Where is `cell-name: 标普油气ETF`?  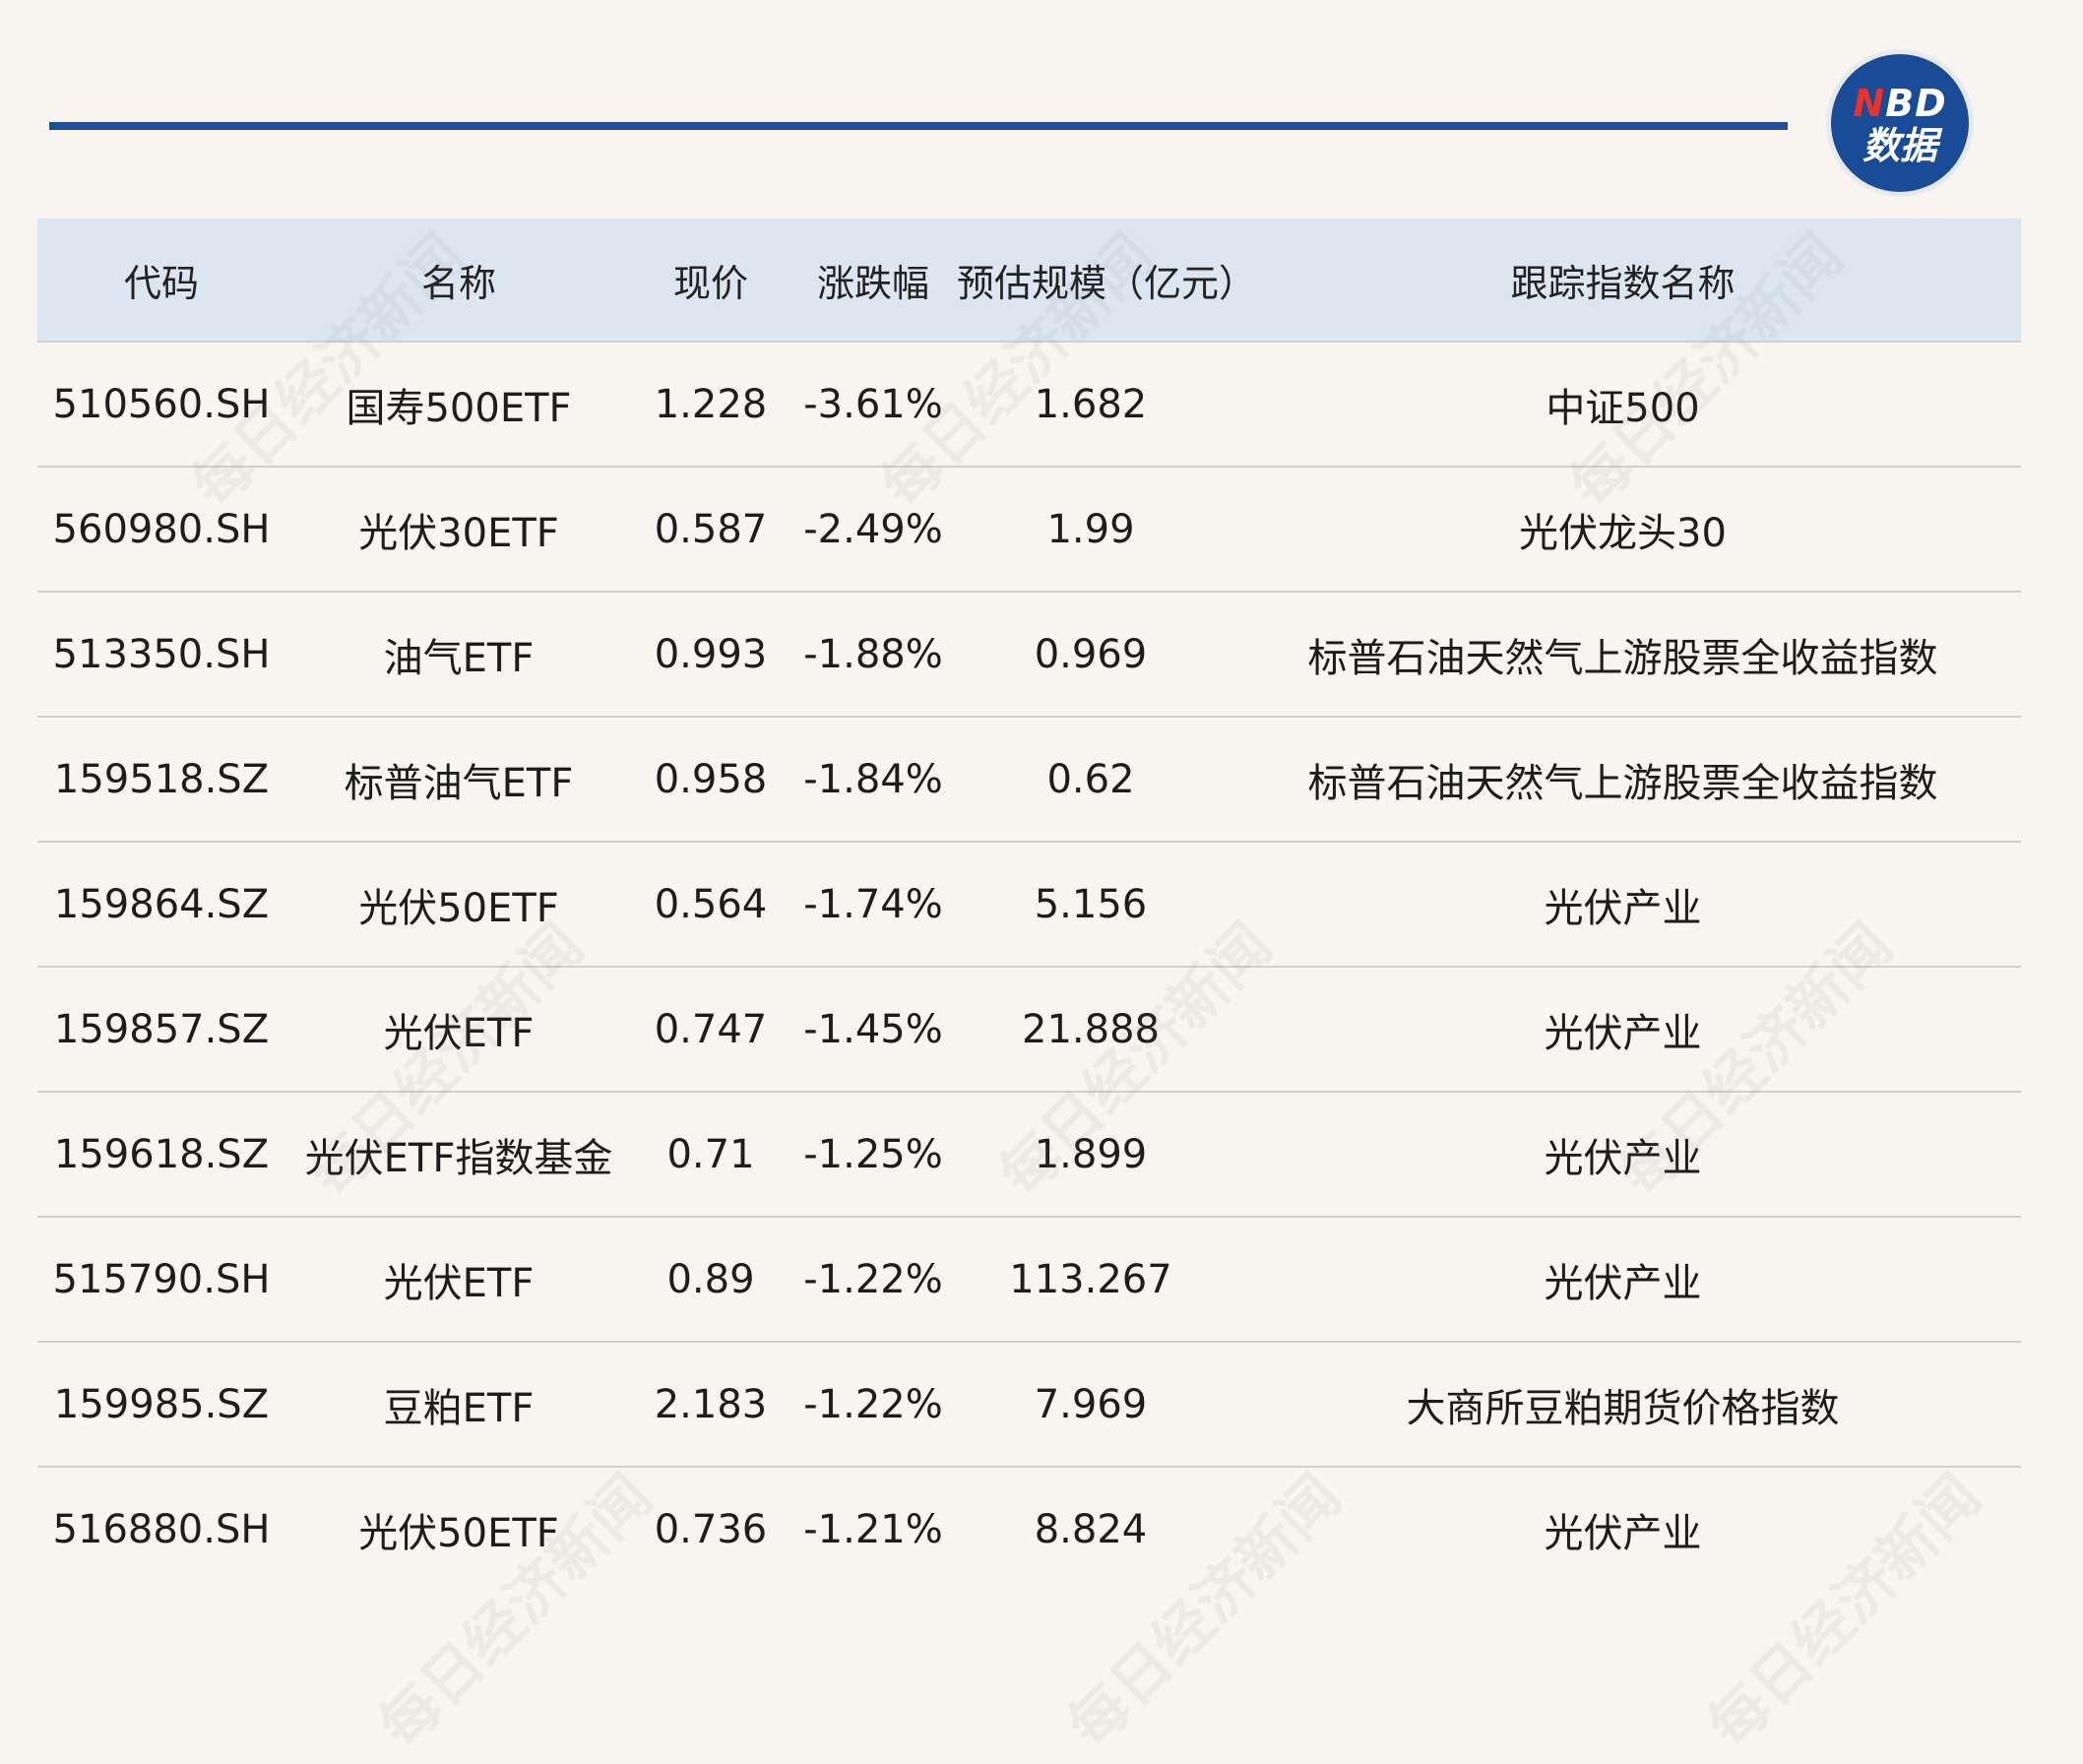 cell-name: 标普油气ETF is located at coordinates (458, 780).